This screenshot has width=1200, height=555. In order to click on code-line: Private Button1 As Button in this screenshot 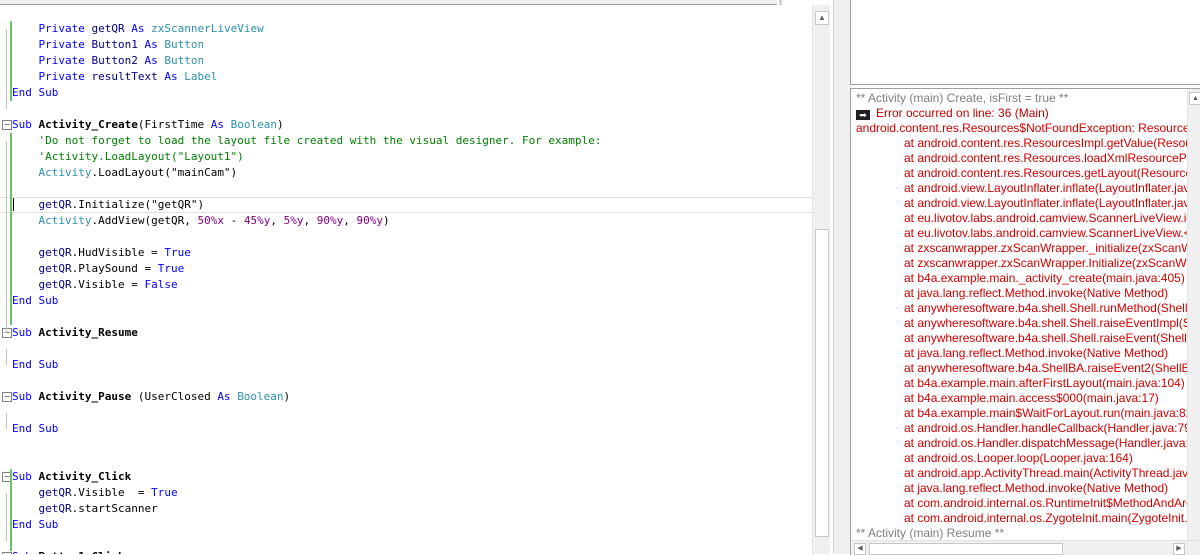, I will do `click(406, 45)`.